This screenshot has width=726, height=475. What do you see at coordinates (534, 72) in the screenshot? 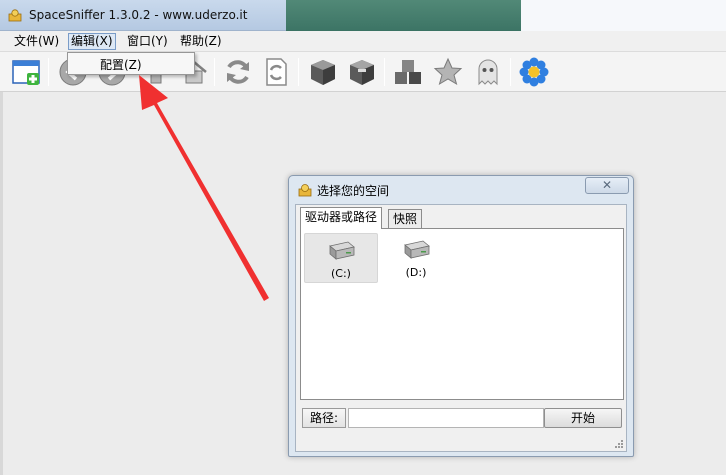
I see `flower-icon` at bounding box center [534, 72].